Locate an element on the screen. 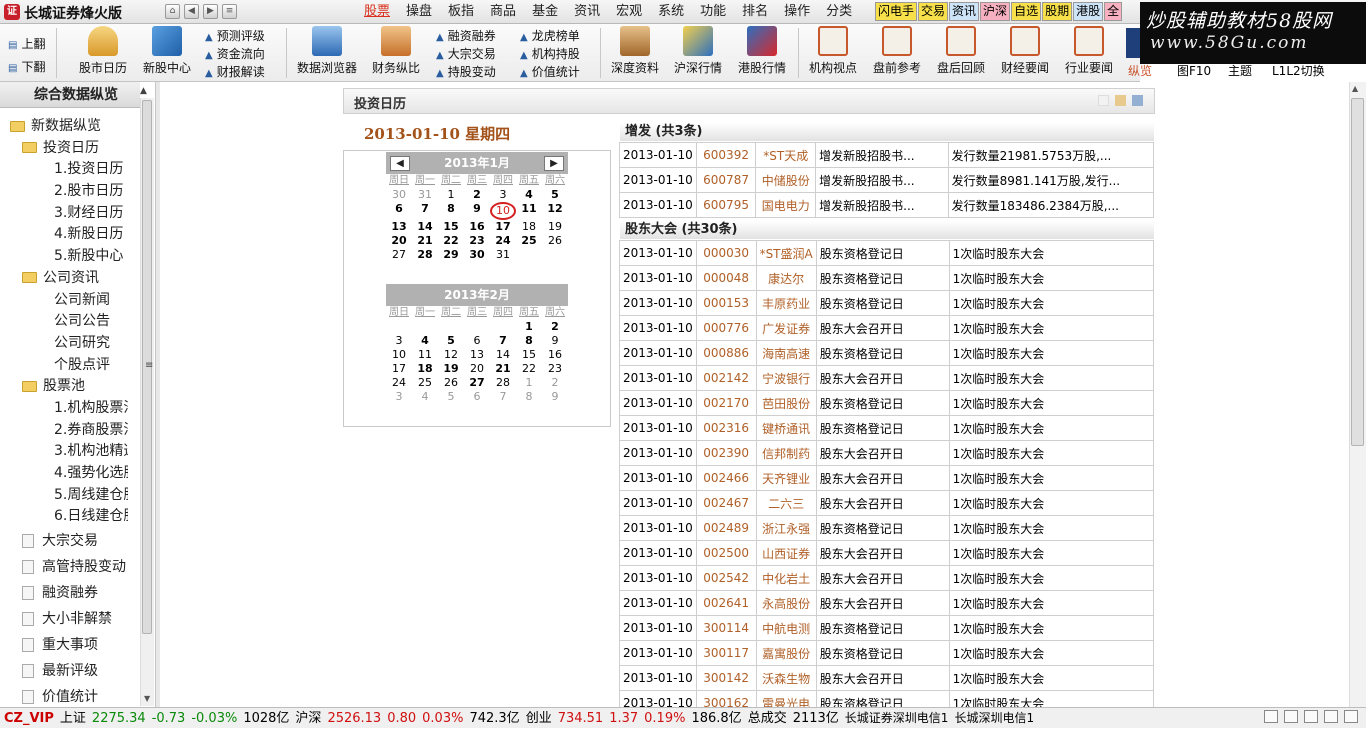 This screenshot has height=729, width=1366. calendar-day: 24 is located at coordinates (503, 241).